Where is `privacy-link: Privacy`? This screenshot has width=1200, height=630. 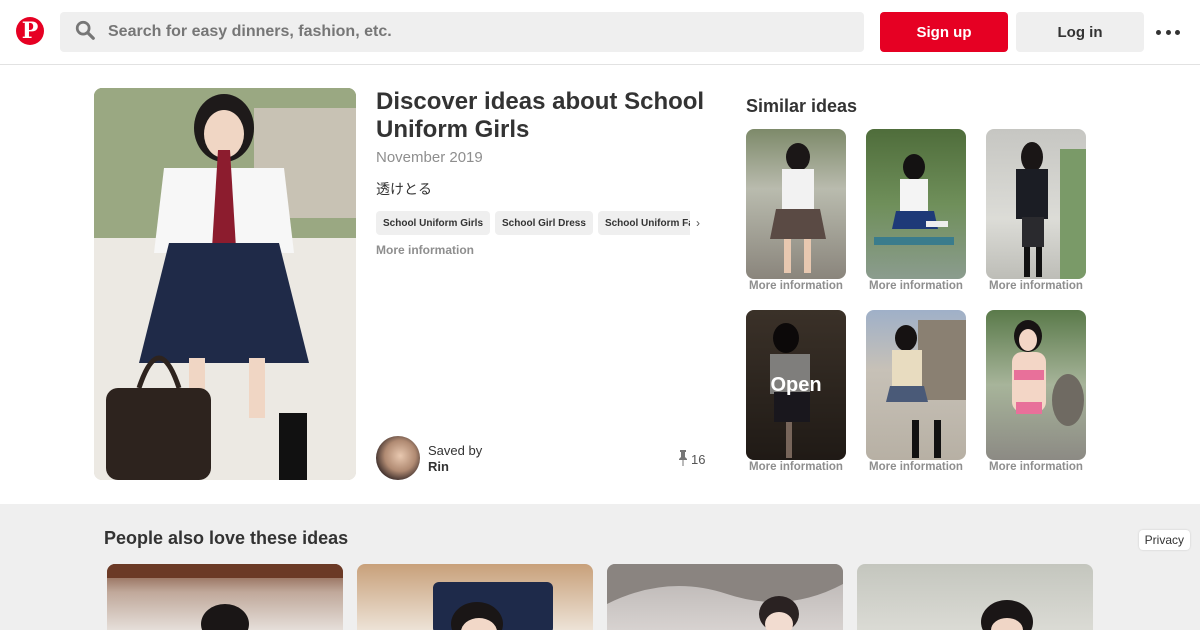
privacy-link: Privacy is located at coordinates (1164, 540).